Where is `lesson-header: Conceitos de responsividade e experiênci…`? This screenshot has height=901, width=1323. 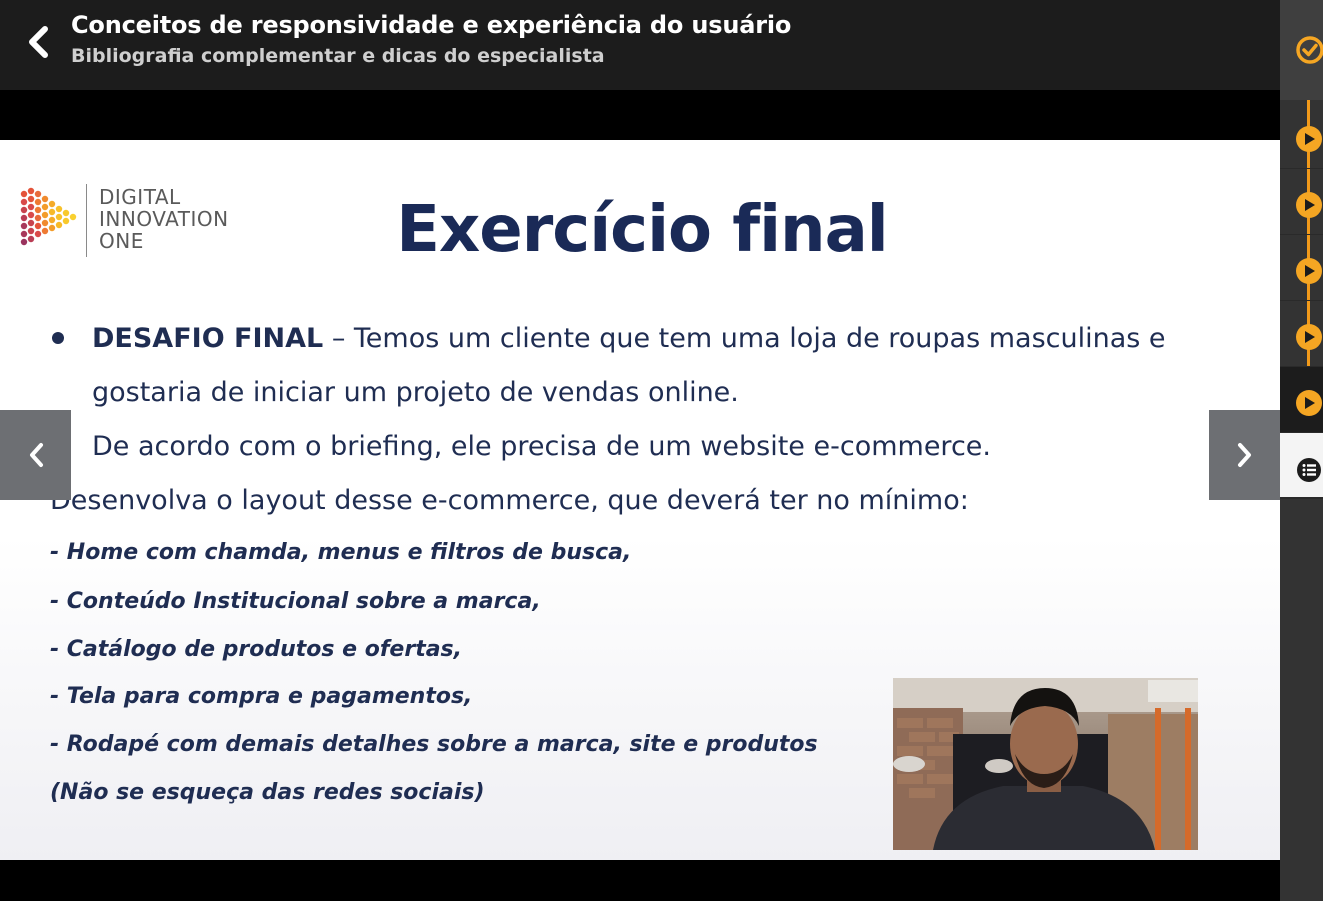 lesson-header: Conceitos de responsividade e experiênci… is located at coordinates (640, 45).